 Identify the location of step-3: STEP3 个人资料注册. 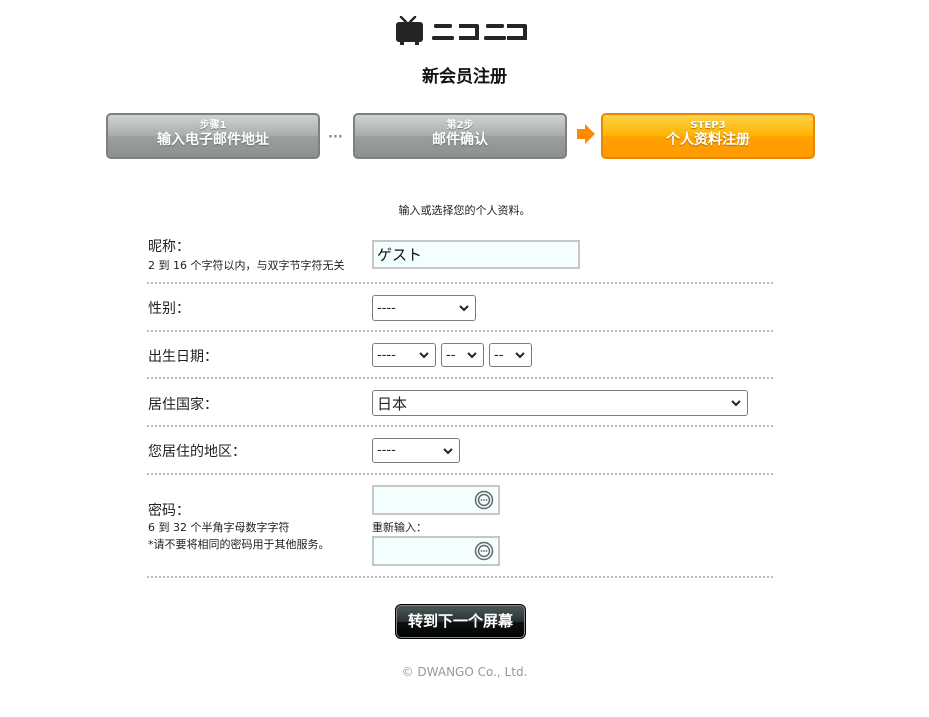
(708, 136).